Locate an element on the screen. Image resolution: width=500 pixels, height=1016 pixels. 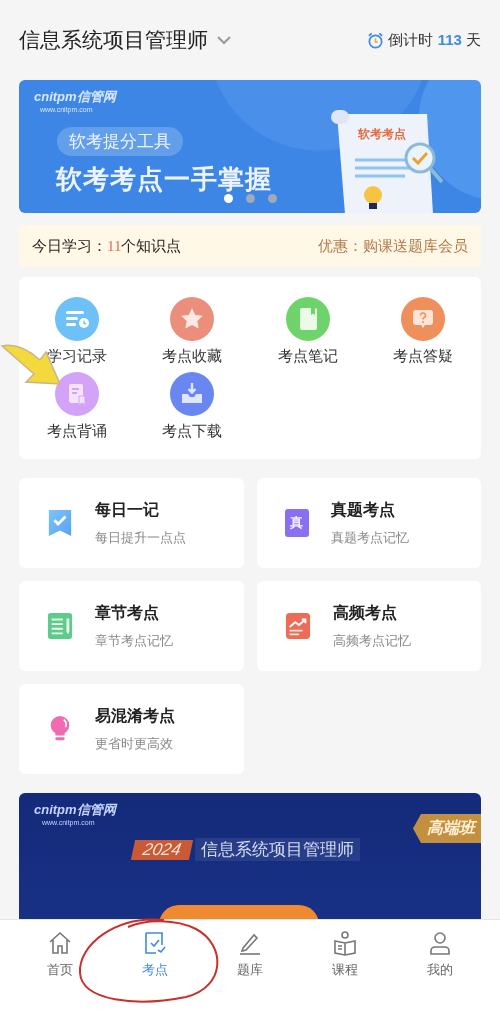
countdown-text: 倒计时 113 天 is located at coordinates (434, 40).